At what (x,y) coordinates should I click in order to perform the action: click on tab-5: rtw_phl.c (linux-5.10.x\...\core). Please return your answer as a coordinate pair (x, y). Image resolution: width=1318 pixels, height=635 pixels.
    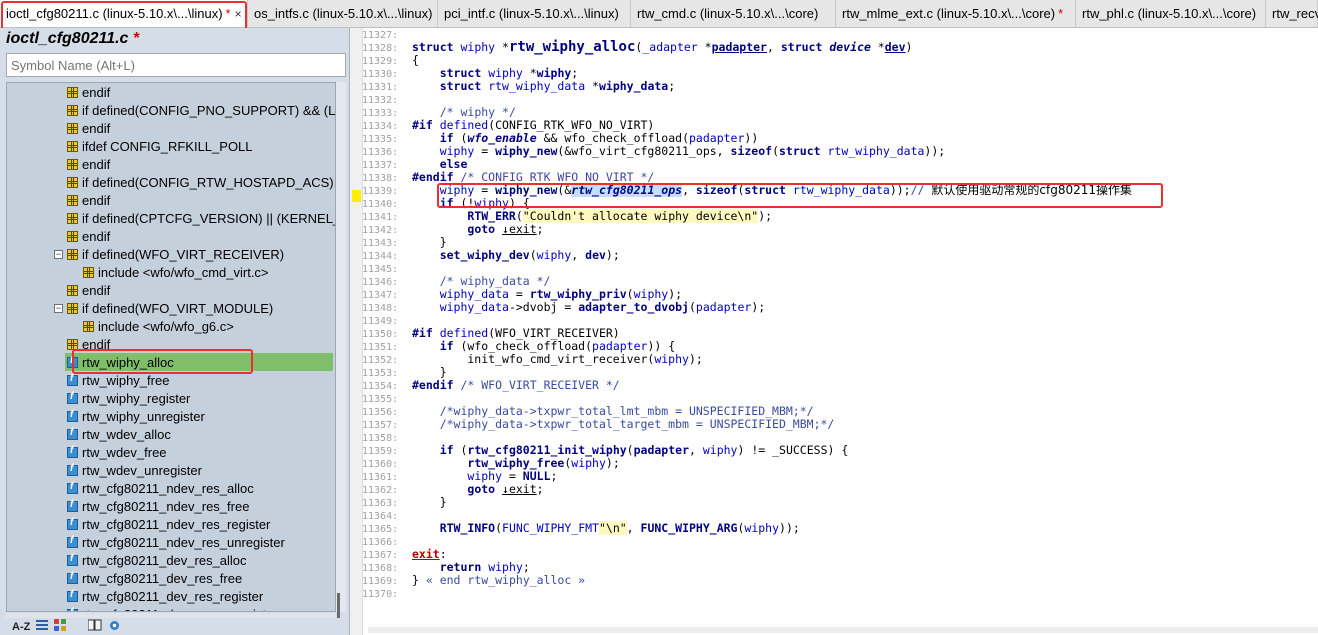
    Looking at the image, I should click on (1171, 13).